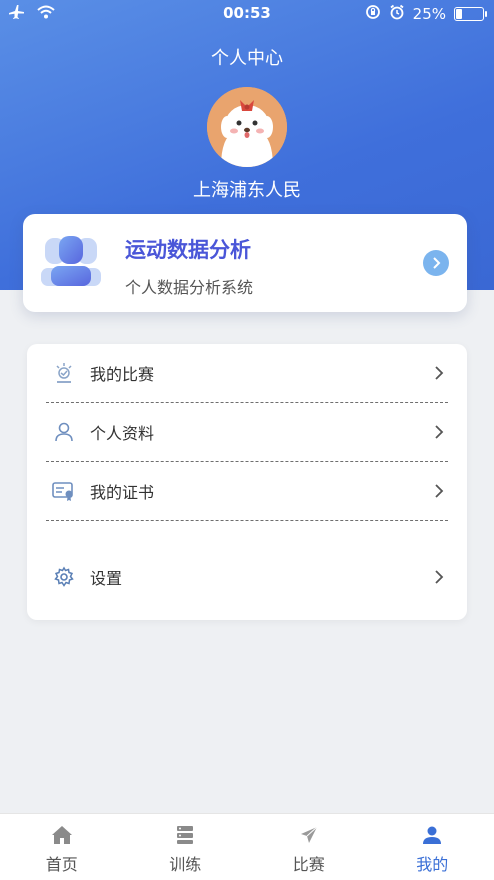 The image size is (494, 880). Describe the element at coordinates (432, 847) in the screenshot. I see `tab-mine: 我的` at that location.